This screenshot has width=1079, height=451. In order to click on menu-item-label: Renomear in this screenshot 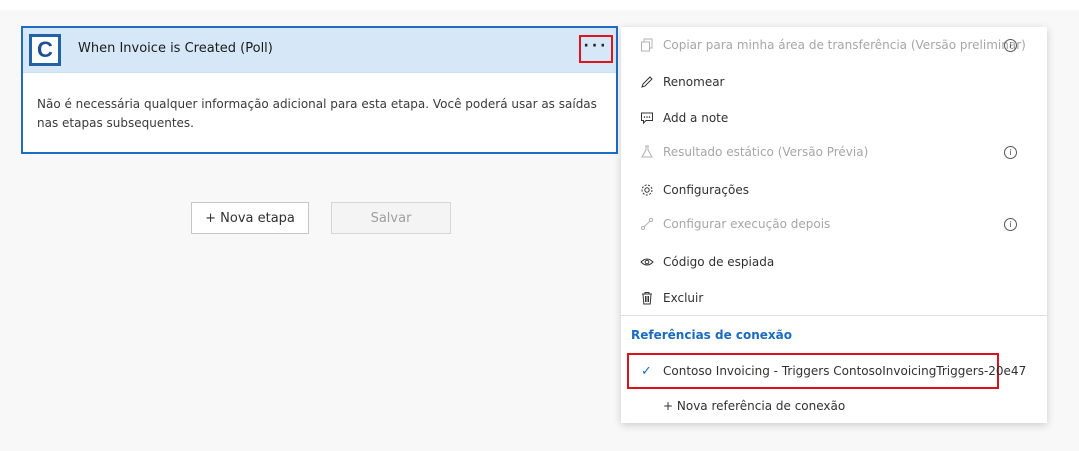, I will do `click(694, 82)`.